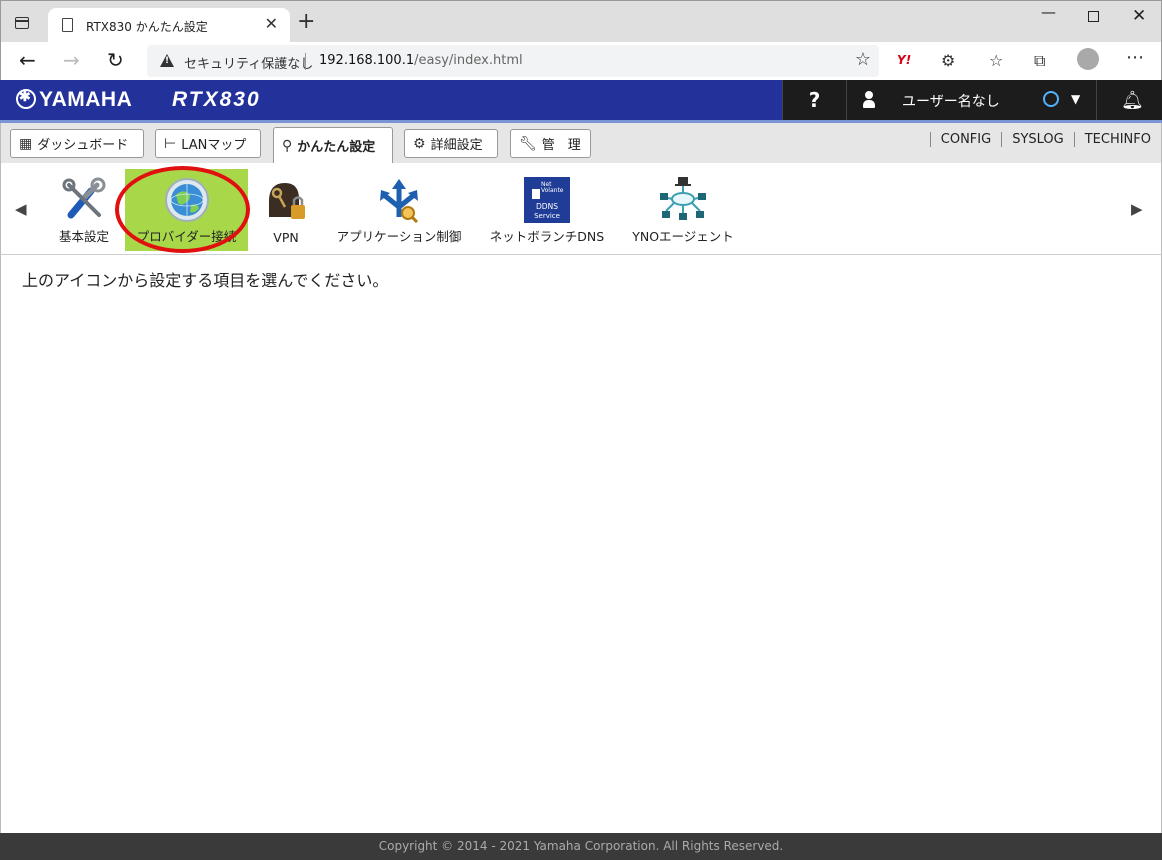  What do you see at coordinates (367, 60) in the screenshot?
I see `url-host: 192.168.100.1` at bounding box center [367, 60].